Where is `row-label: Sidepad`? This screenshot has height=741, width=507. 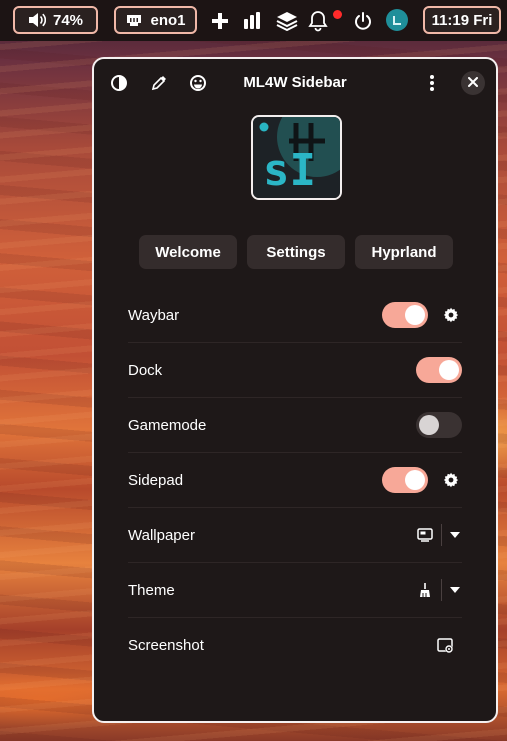
row-label: Sidepad is located at coordinates (156, 480).